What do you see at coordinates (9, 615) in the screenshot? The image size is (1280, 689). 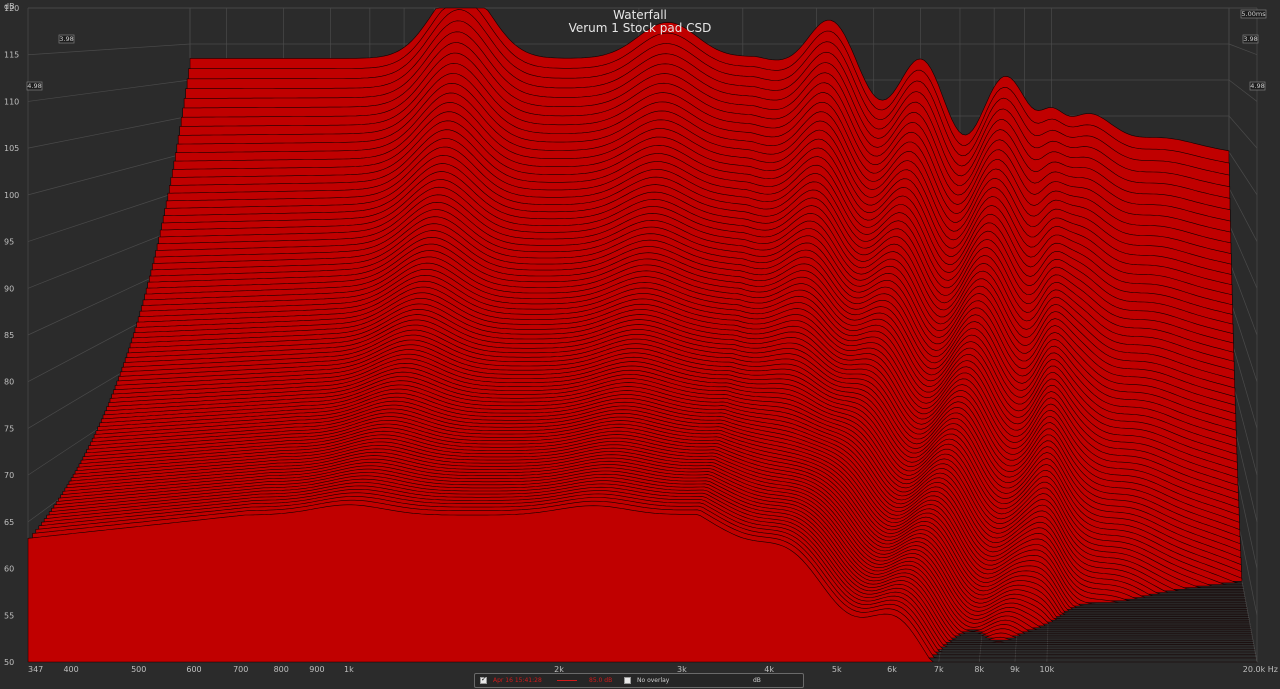 I see `y-tick-label: 55` at bounding box center [9, 615].